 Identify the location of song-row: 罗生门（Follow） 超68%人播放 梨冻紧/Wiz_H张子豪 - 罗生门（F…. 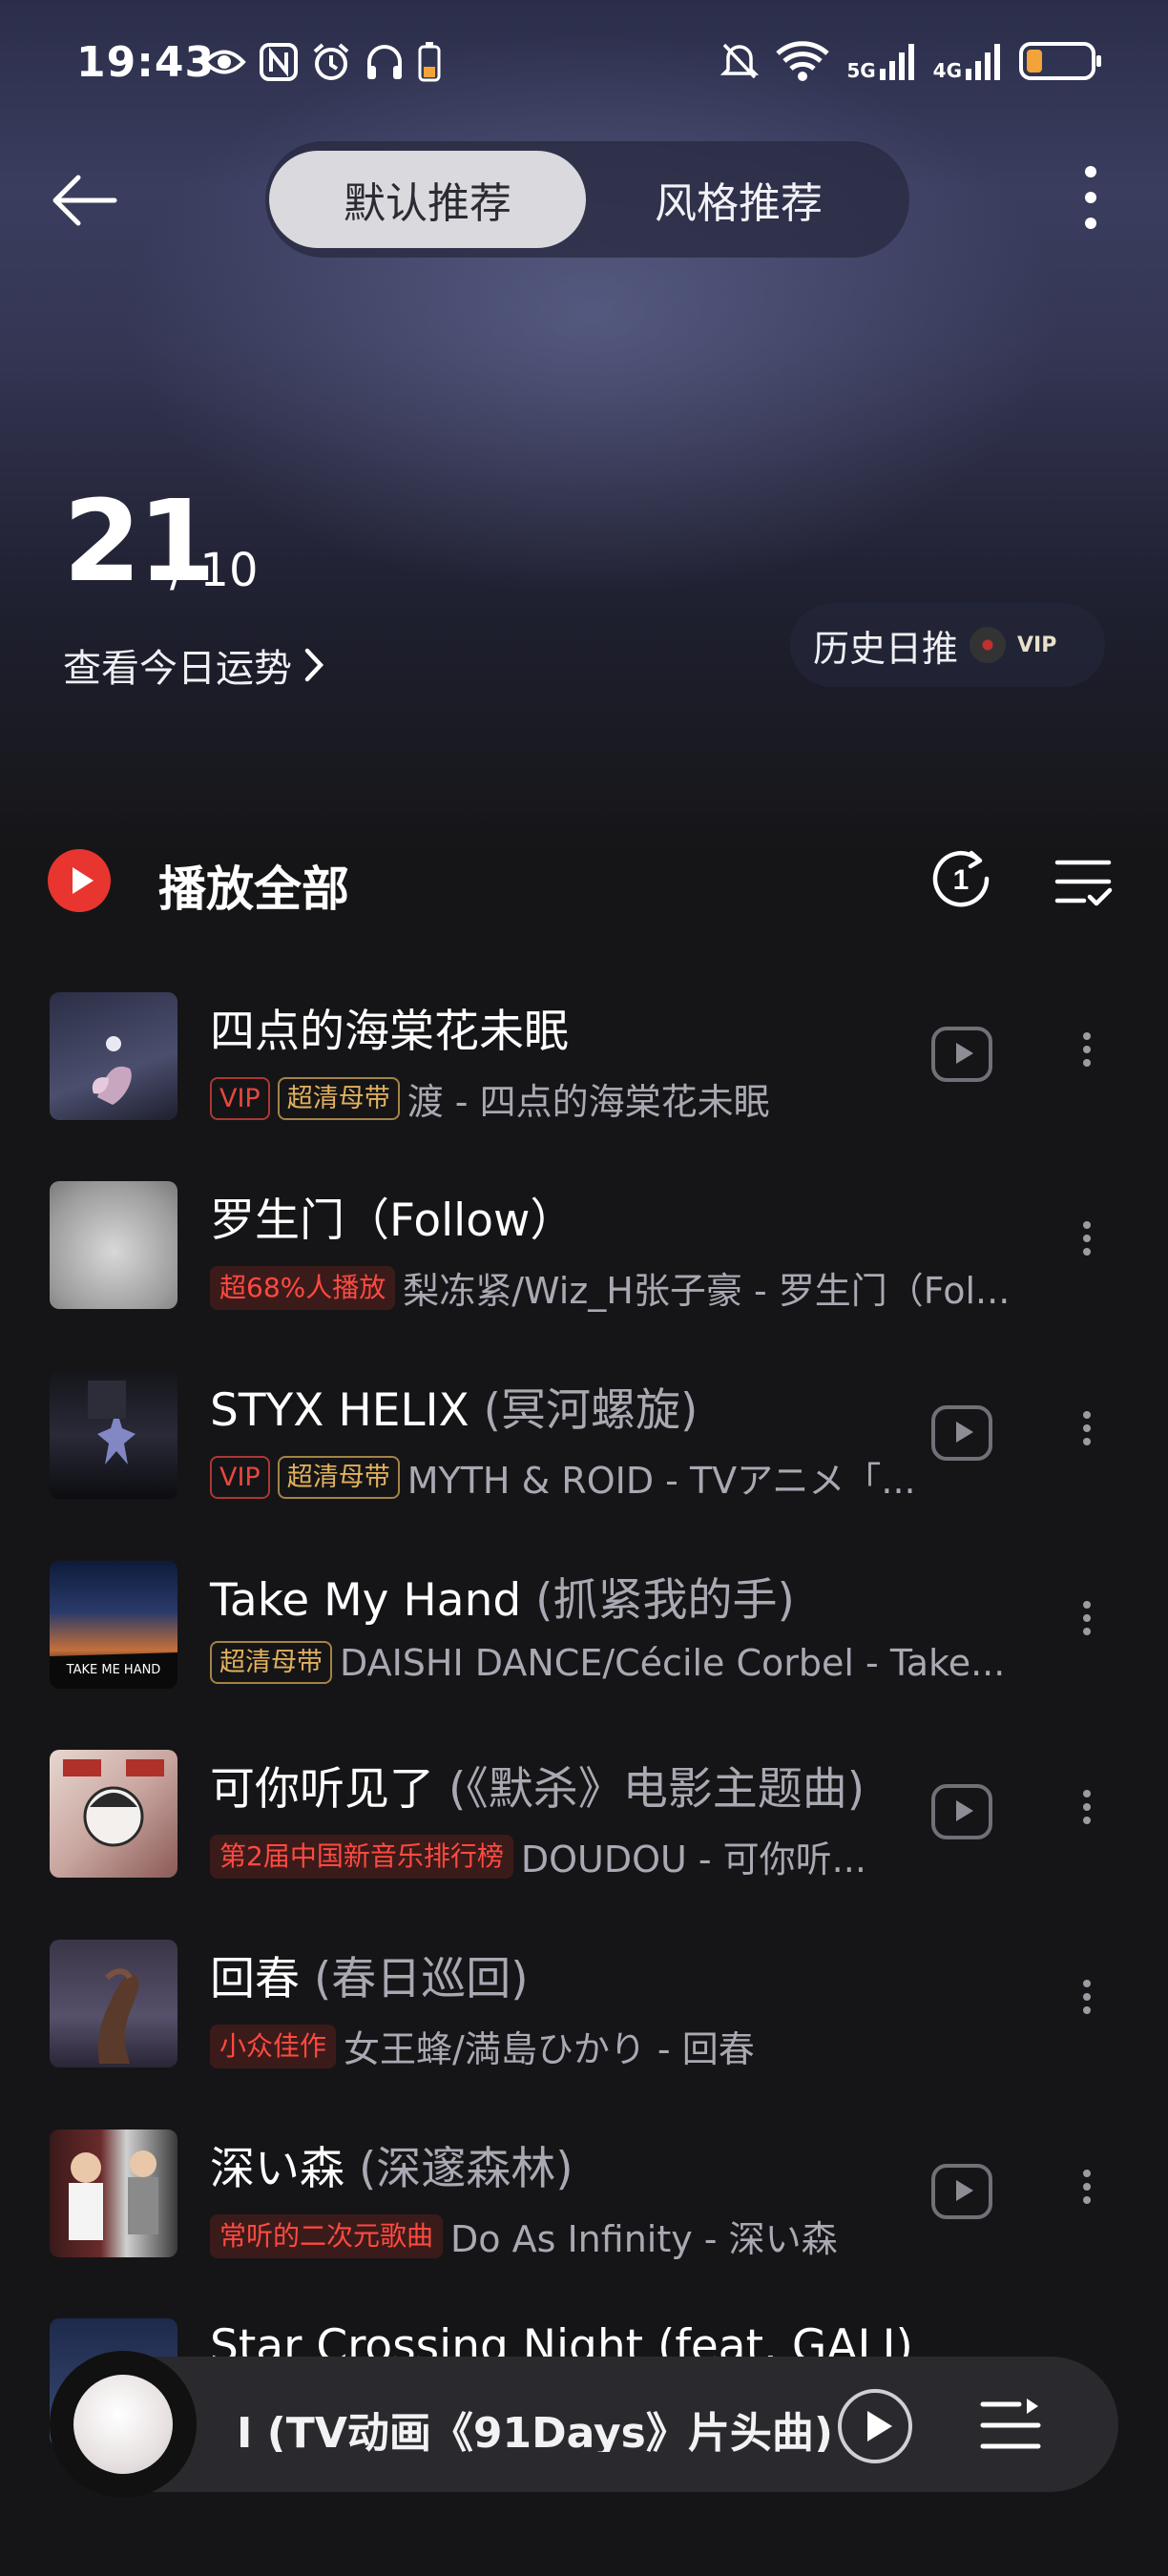
(584, 1276).